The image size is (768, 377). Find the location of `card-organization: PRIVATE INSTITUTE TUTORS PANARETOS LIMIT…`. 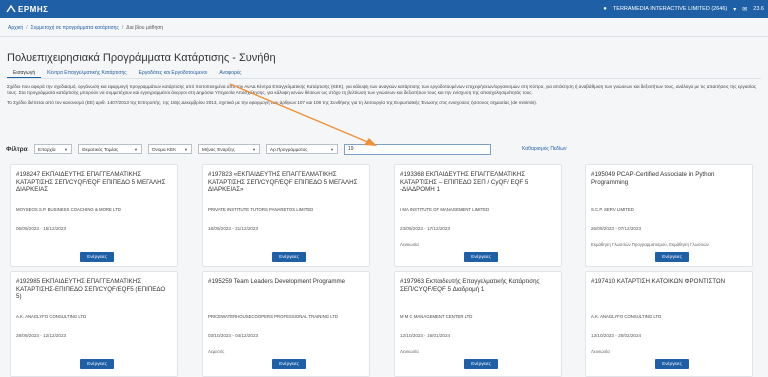

card-organization: PRIVATE INSTITUTE TUTORS PANARETOS LIMIT… is located at coordinates (261, 209).